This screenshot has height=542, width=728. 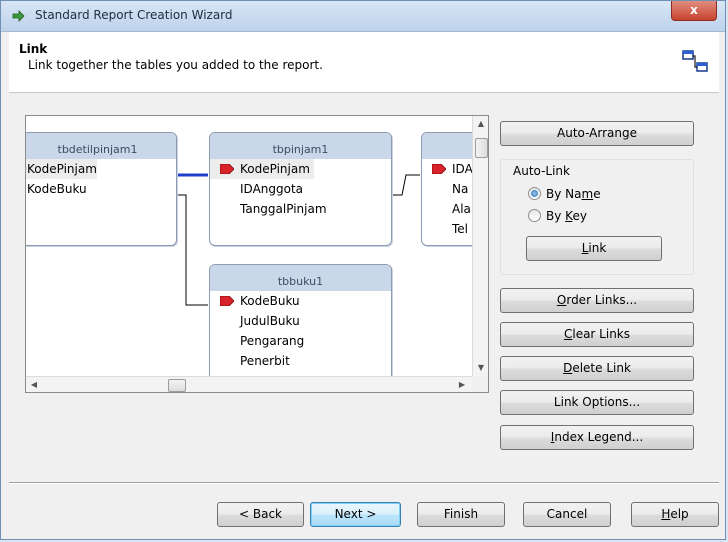 I want to click on by-name-radio: By Name, so click(x=564, y=194).